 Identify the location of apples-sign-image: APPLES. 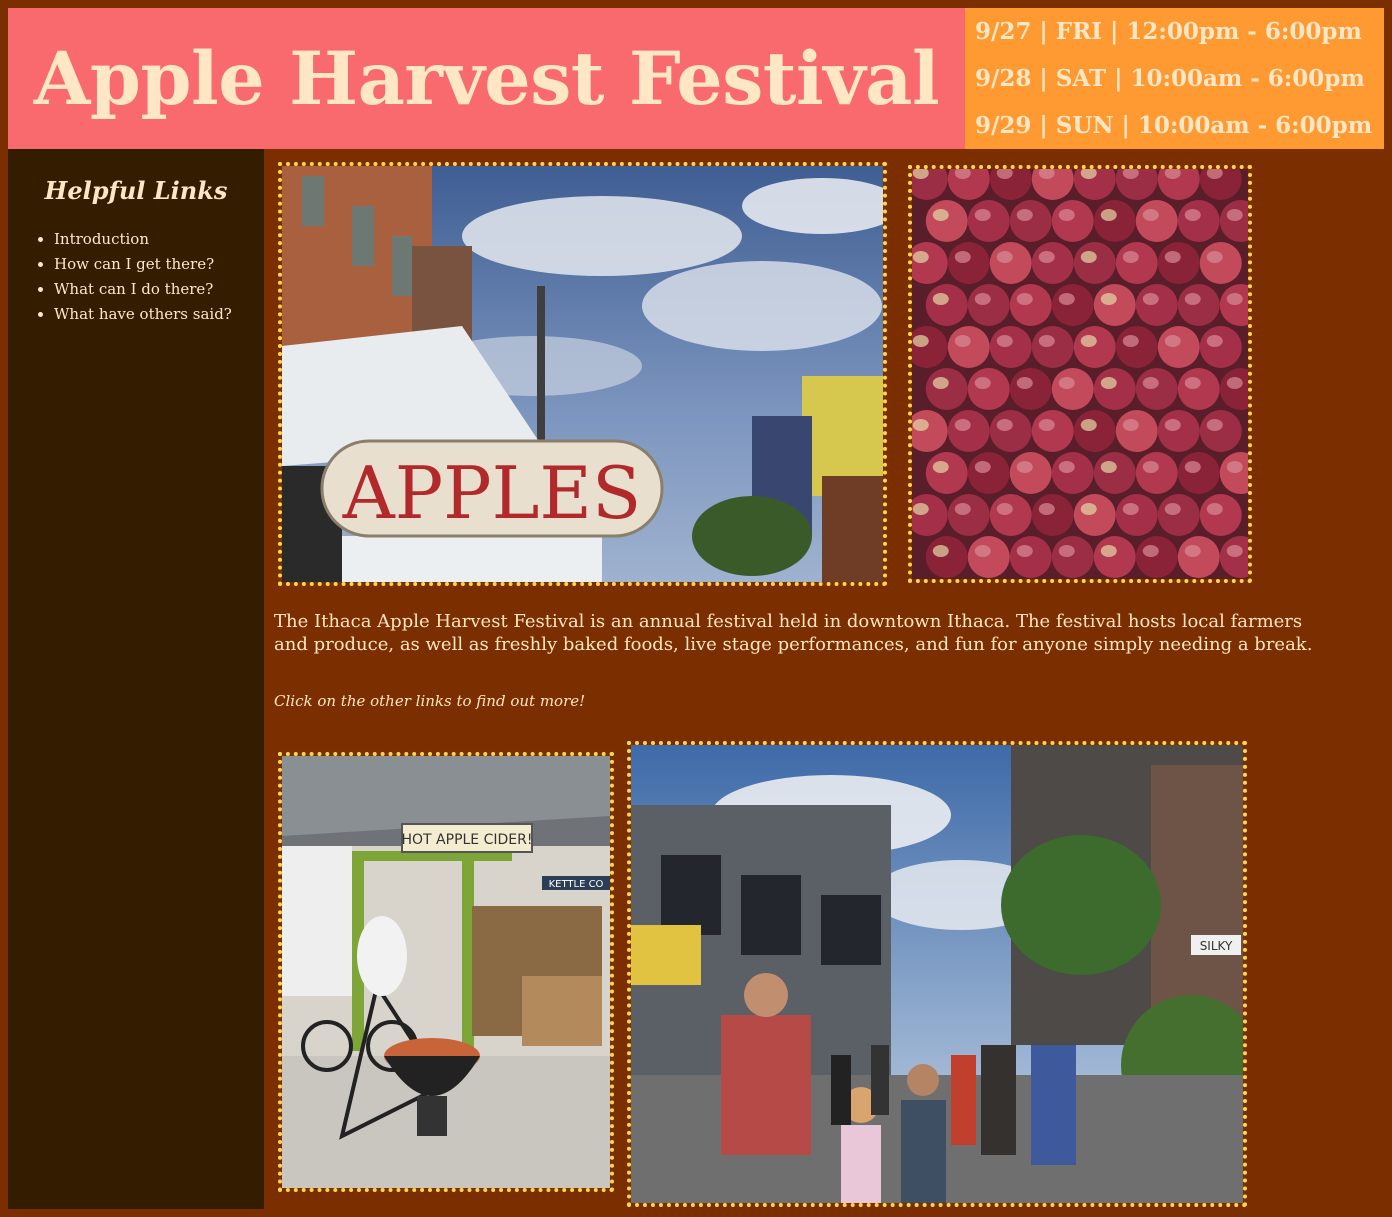
(582, 374).